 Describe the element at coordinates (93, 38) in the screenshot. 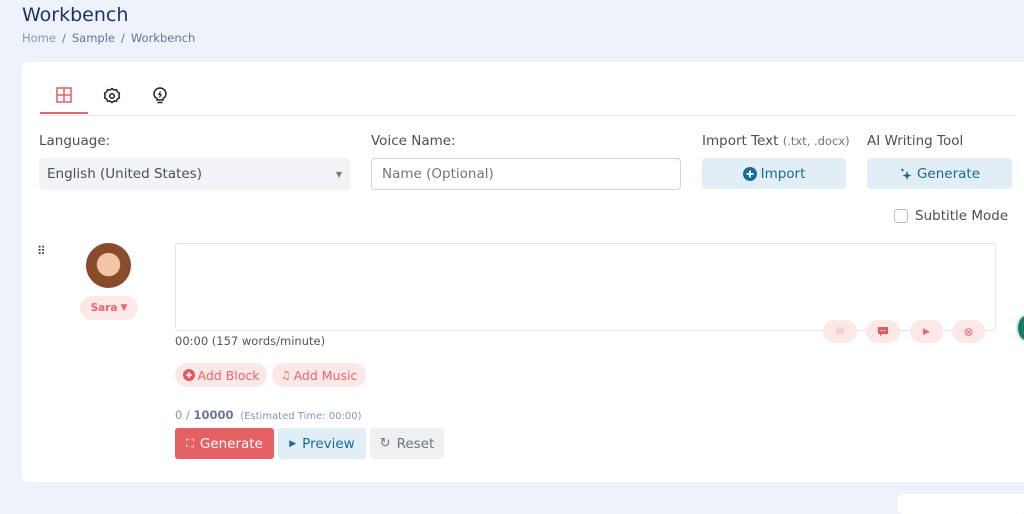

I see `breadcrumb-sample: Sample` at that location.